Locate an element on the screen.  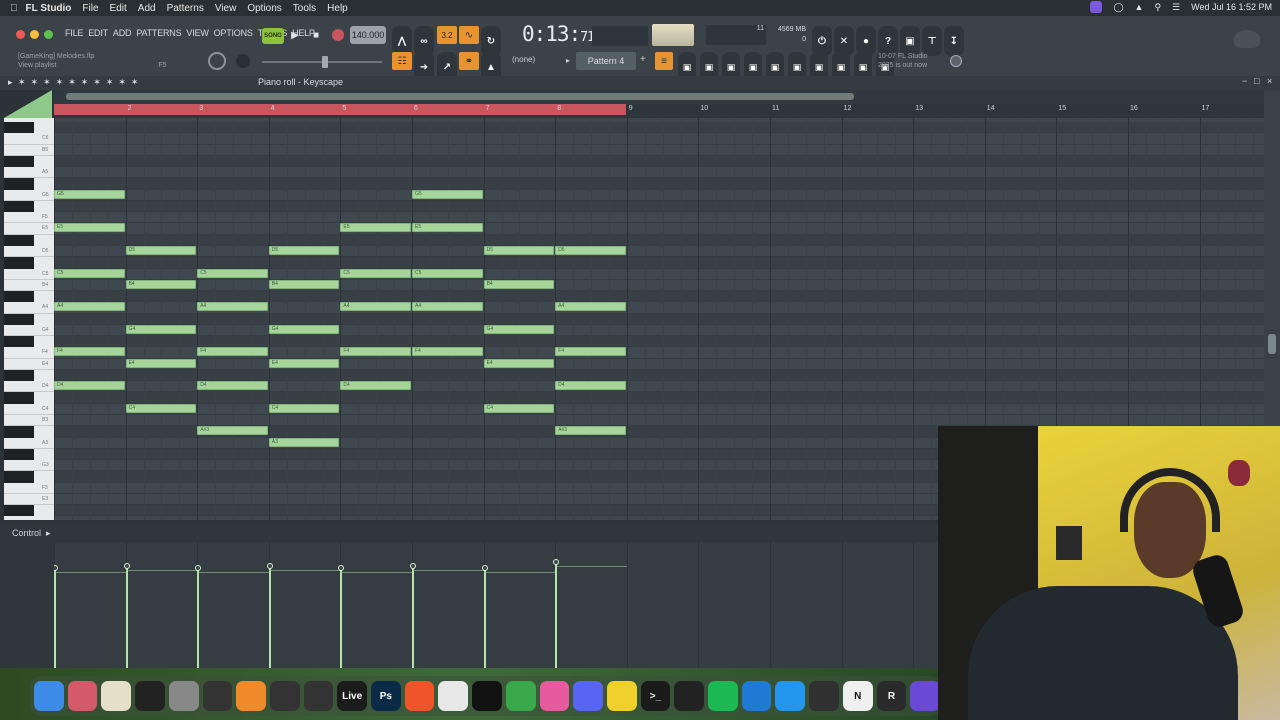
screen-record-icon is located at coordinates (1096, 7).